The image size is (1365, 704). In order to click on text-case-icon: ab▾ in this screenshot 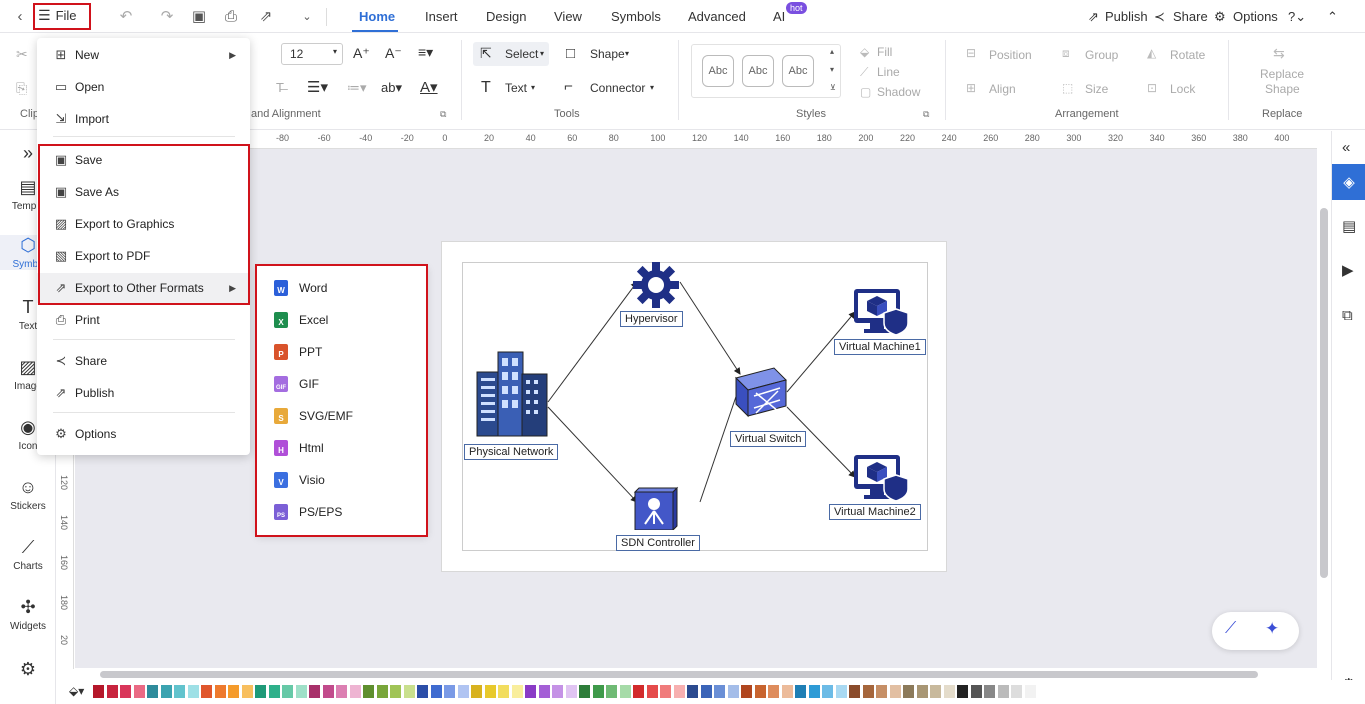, I will do `click(391, 88)`.